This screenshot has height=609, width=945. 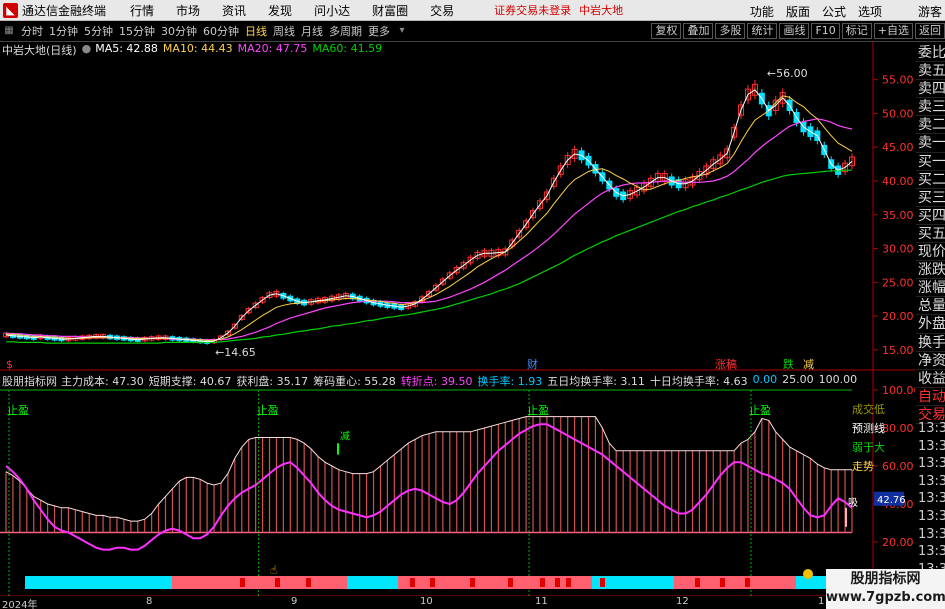 I want to click on indicator-name: 股朋指标网, so click(x=29, y=381).